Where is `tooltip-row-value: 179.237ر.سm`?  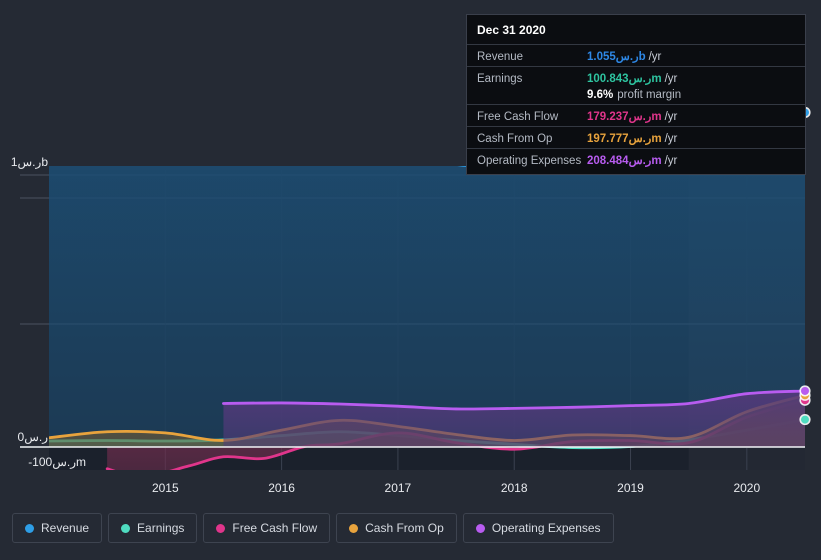 tooltip-row-value: 179.237ر.سm is located at coordinates (624, 117).